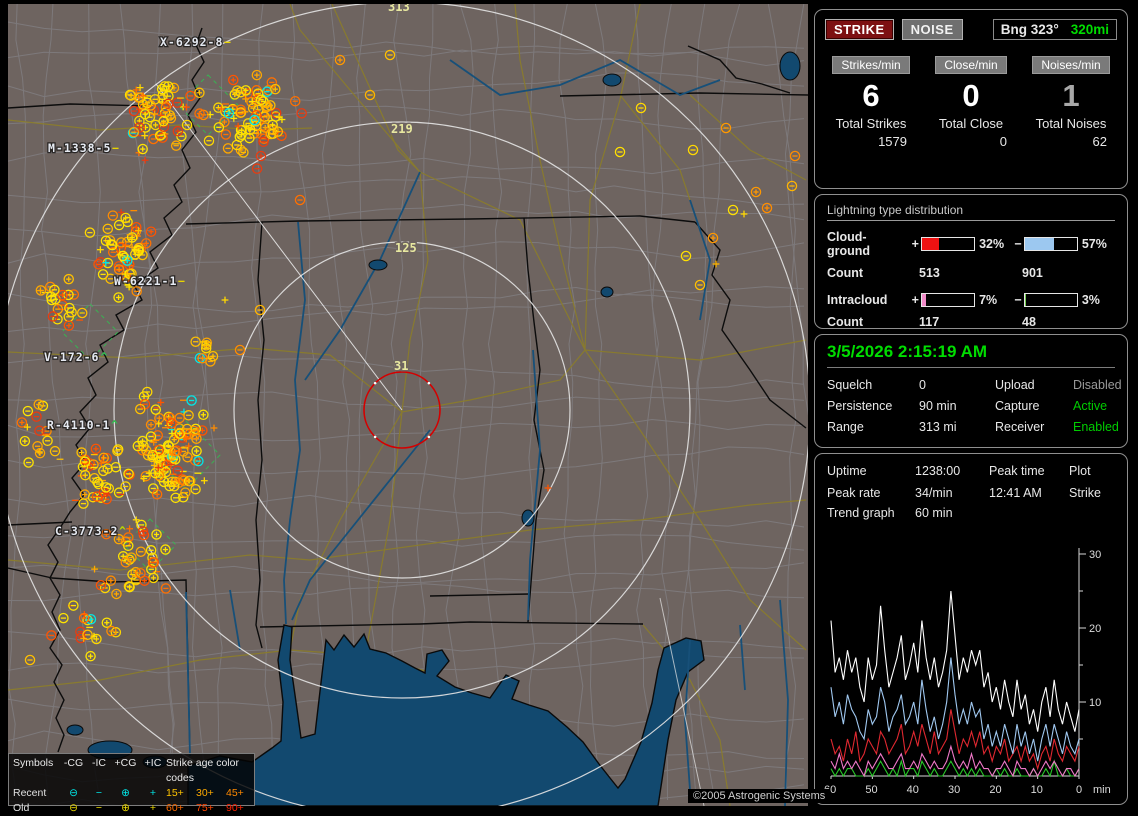 This screenshot has height=816, width=1138. Describe the element at coordinates (1090, 406) in the screenshot. I see `capture-status: Active` at that location.